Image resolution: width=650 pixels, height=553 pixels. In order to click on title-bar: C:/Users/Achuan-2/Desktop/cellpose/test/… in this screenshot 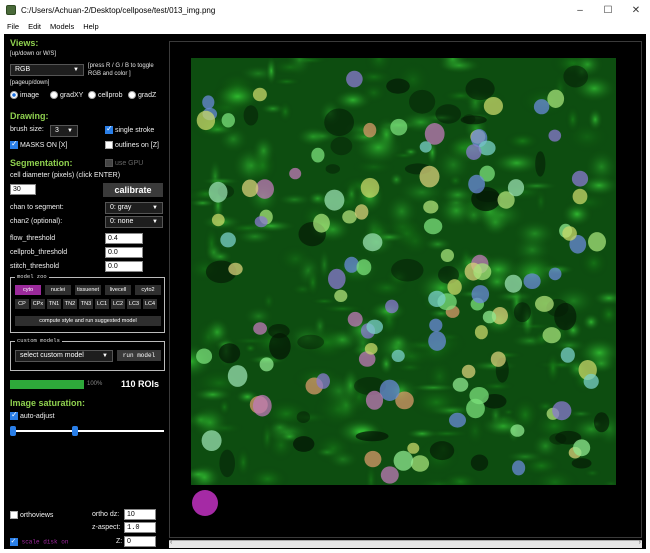, I will do `click(325, 10)`.